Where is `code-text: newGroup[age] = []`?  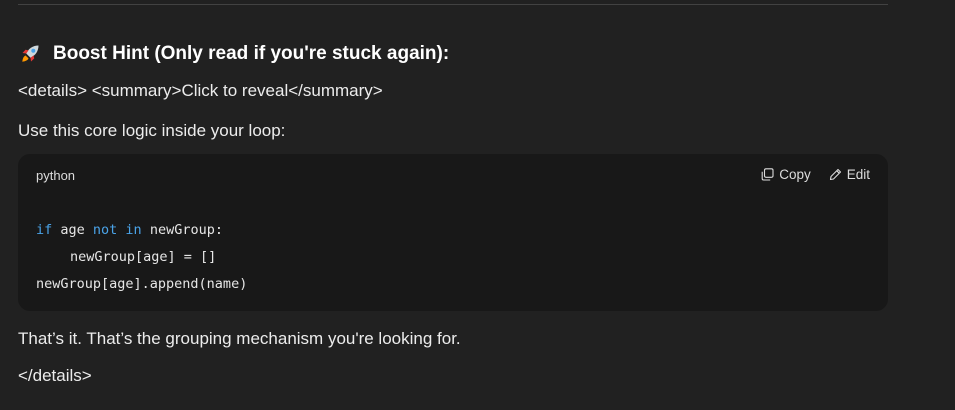 code-text: newGroup[age] = [] is located at coordinates (143, 257).